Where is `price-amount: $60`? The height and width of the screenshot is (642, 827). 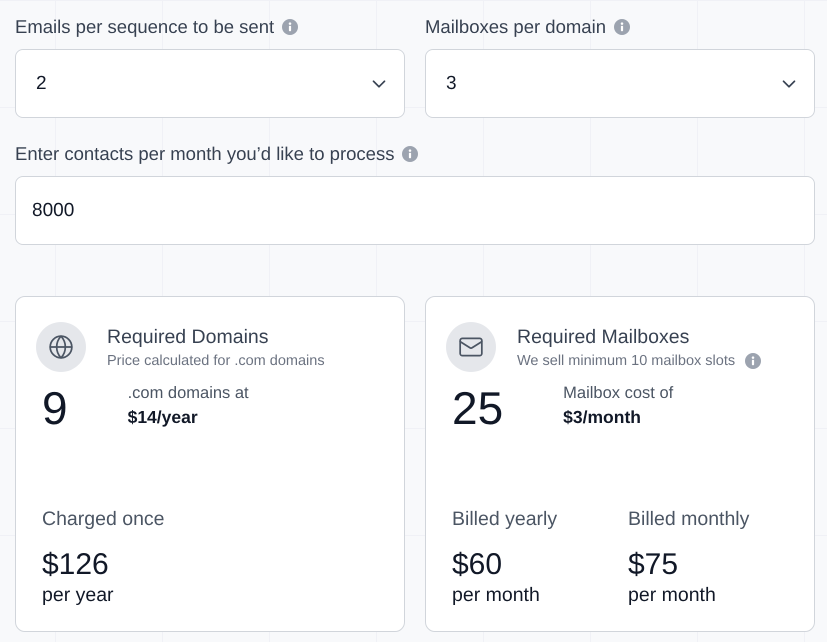 price-amount: $60 is located at coordinates (478, 565).